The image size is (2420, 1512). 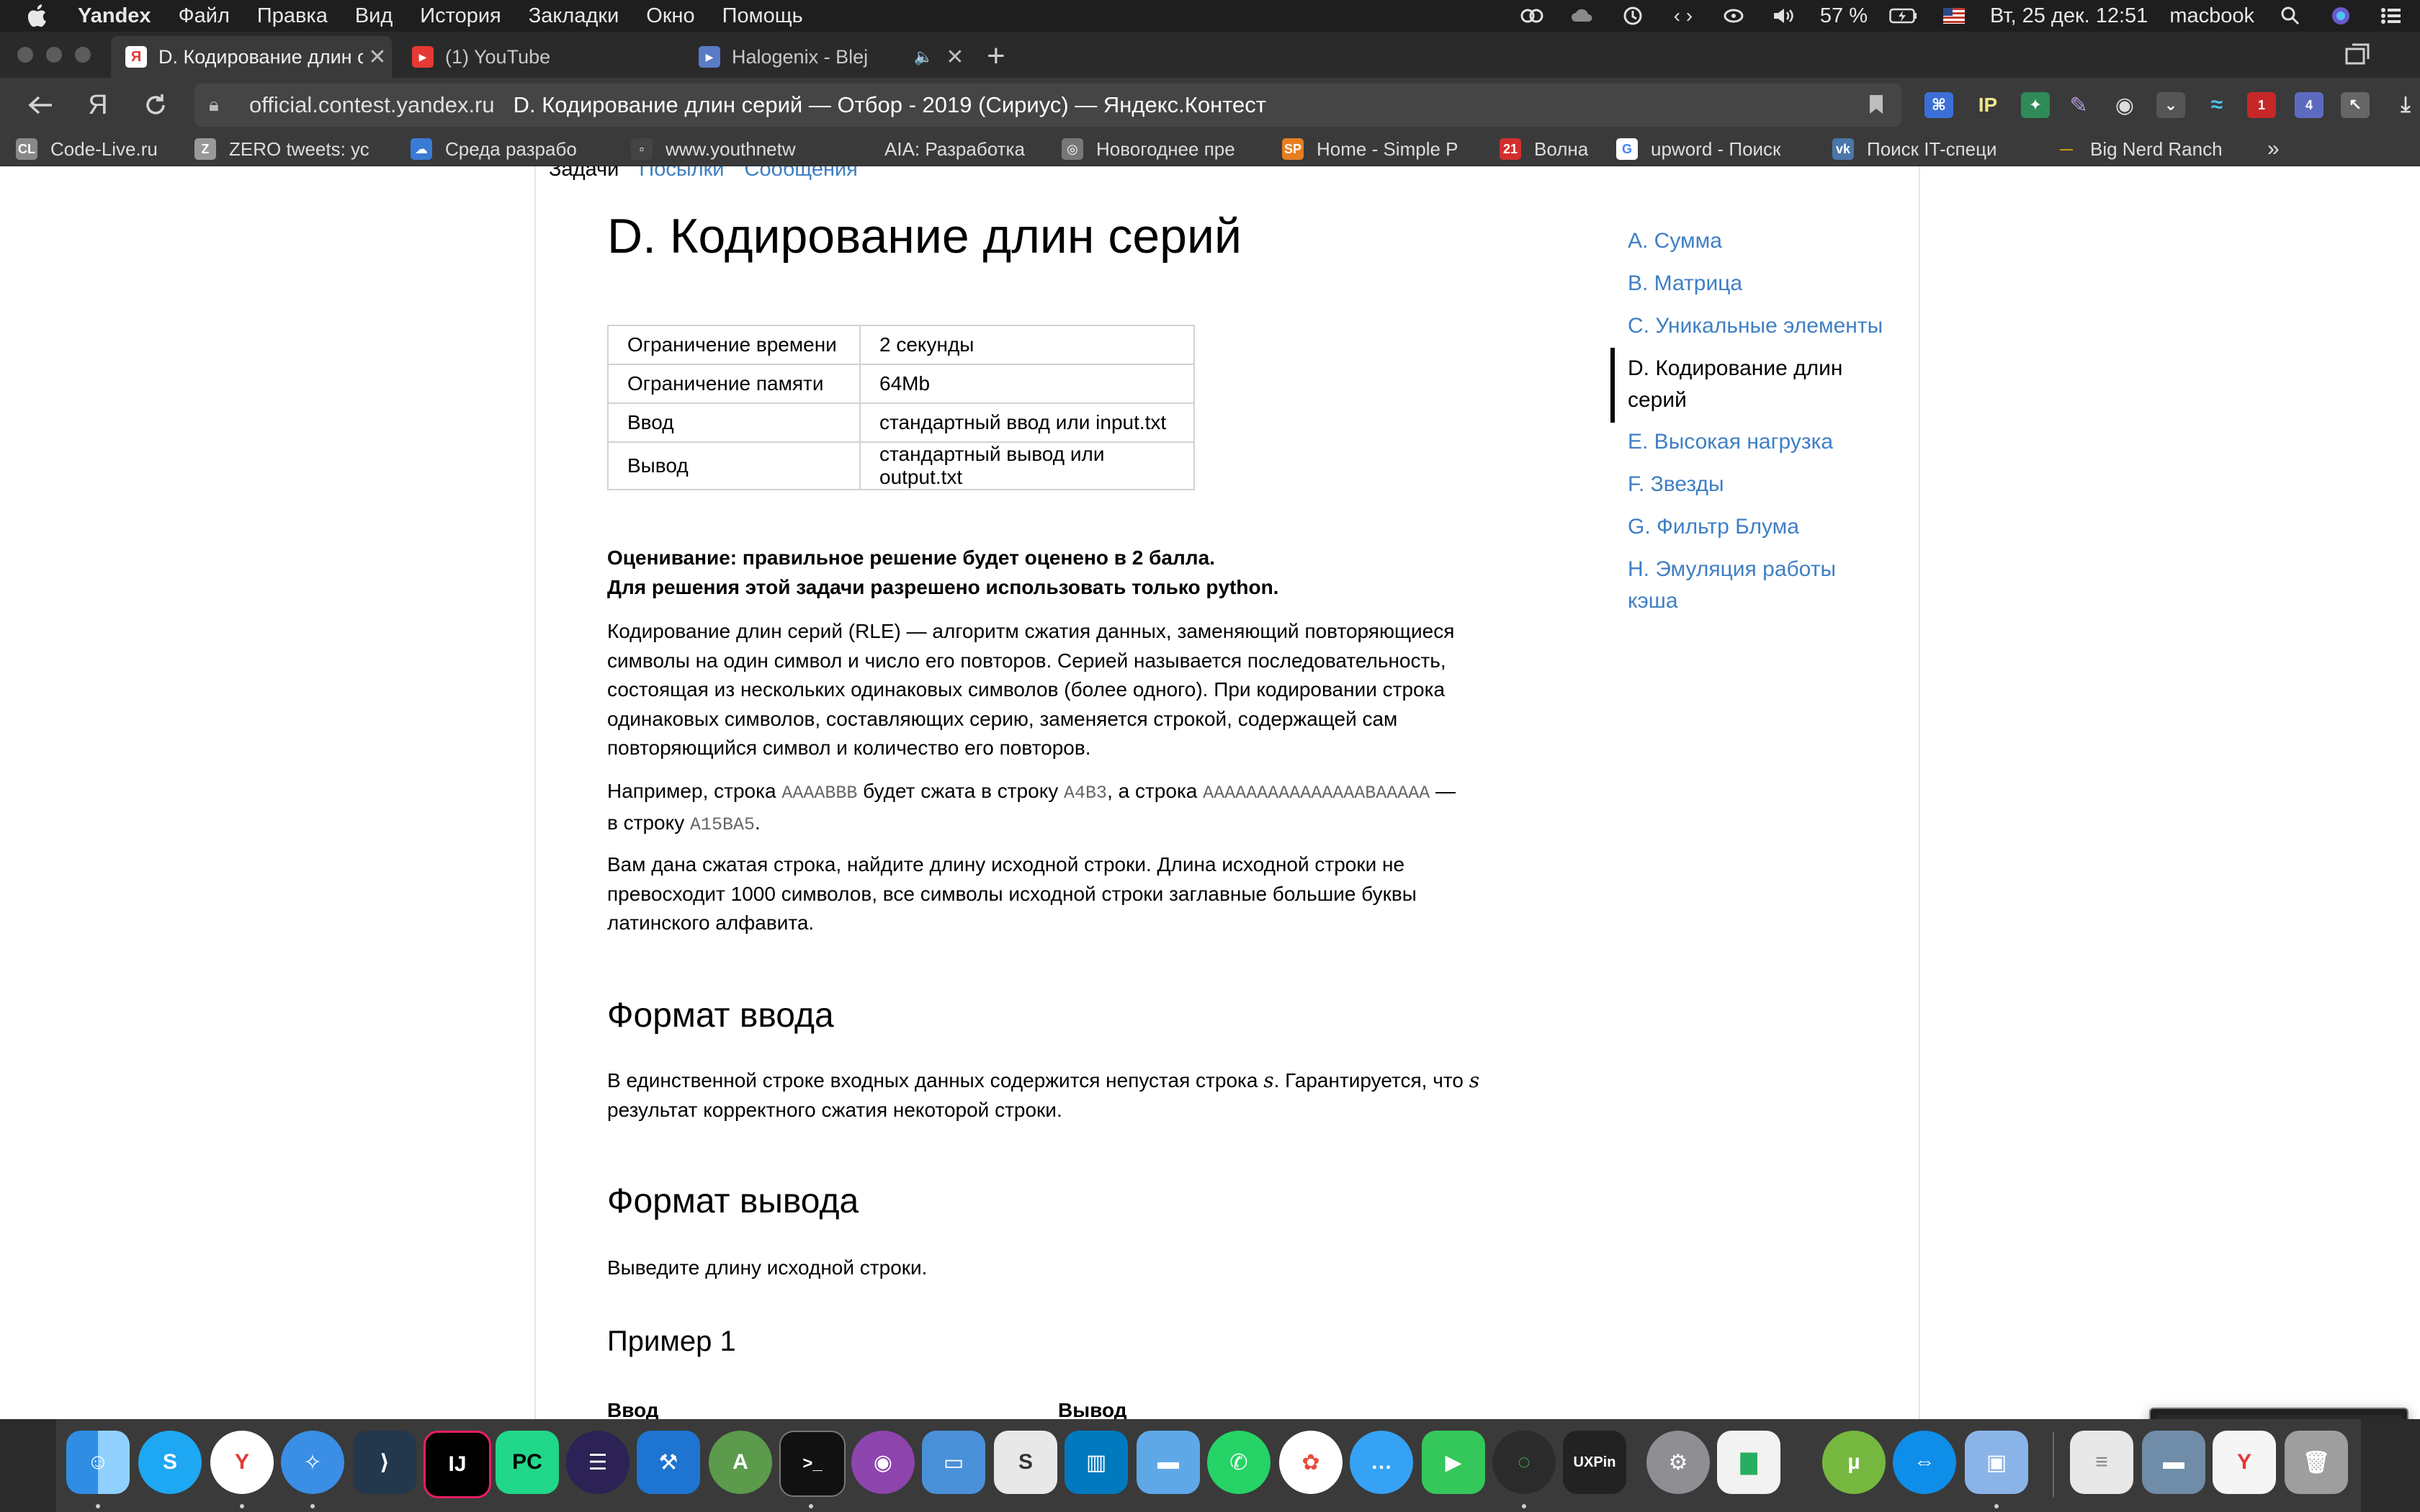 What do you see at coordinates (1381, 149) in the screenshot?
I see `bookmark-item: SP Home - Simple P` at bounding box center [1381, 149].